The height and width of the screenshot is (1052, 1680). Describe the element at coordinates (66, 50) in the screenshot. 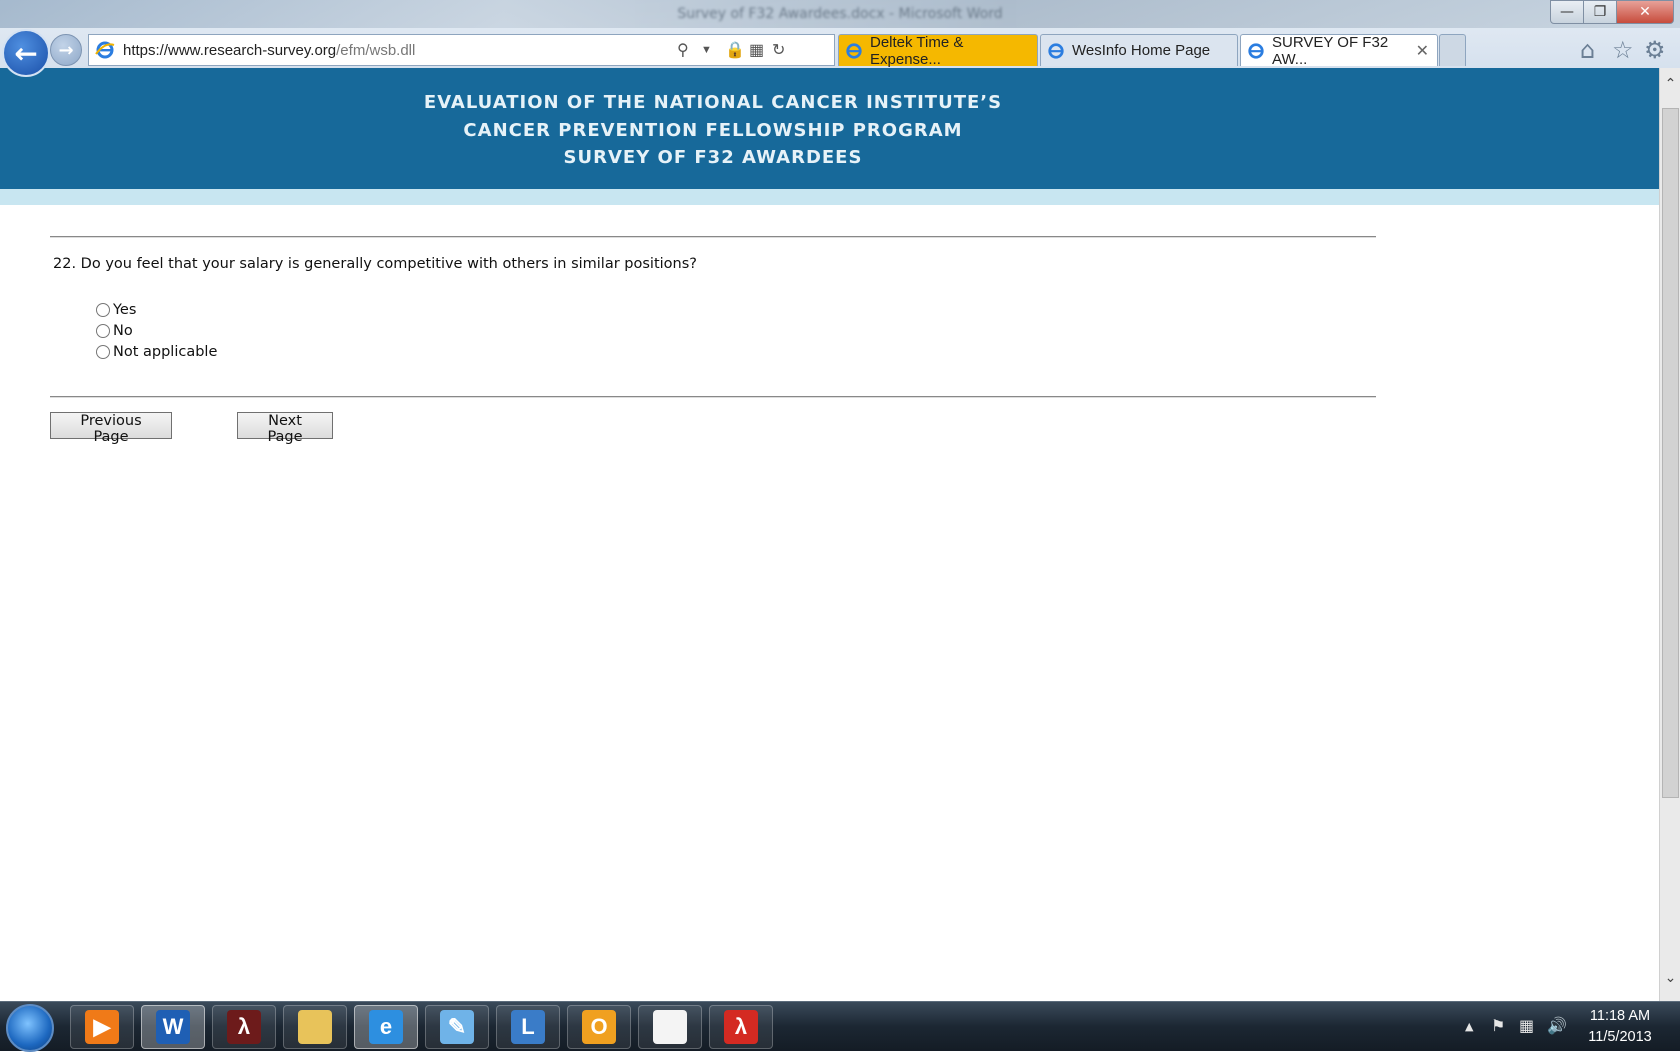

I see `forward-button: →` at that location.